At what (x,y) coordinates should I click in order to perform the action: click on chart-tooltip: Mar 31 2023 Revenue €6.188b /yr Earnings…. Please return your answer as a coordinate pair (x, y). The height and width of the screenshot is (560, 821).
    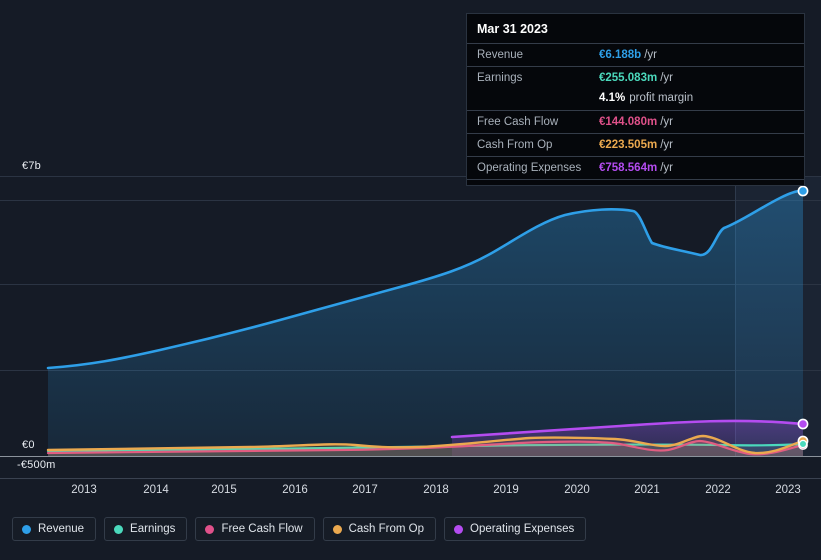
    Looking at the image, I should click on (635, 99).